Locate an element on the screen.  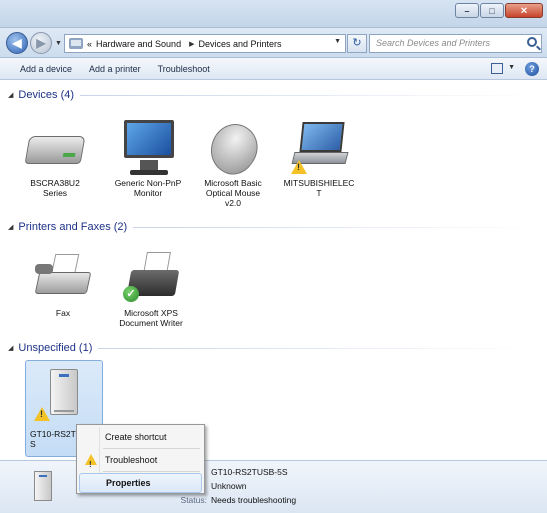
fax-handset is located at coordinates (44, 269).